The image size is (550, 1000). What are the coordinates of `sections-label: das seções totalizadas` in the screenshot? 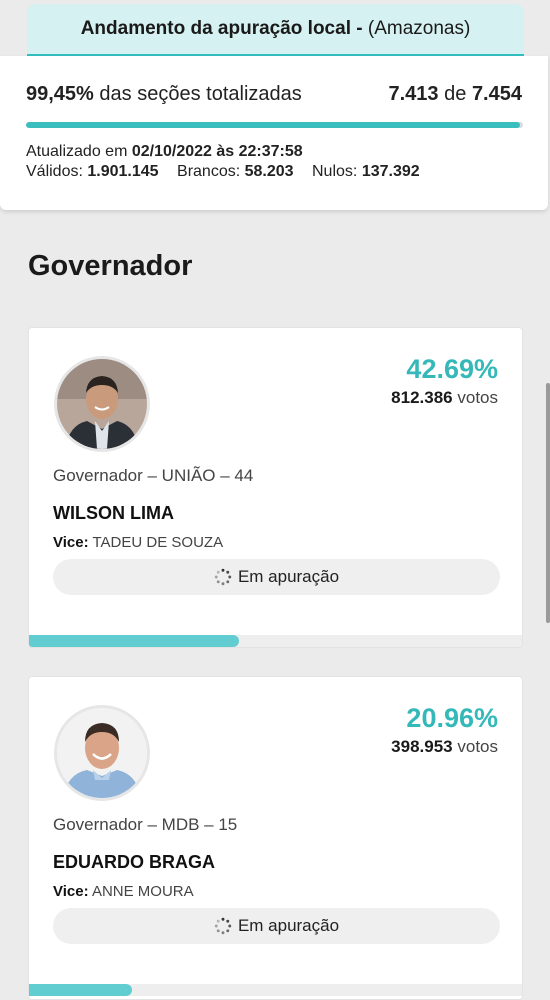 It's located at (200, 94).